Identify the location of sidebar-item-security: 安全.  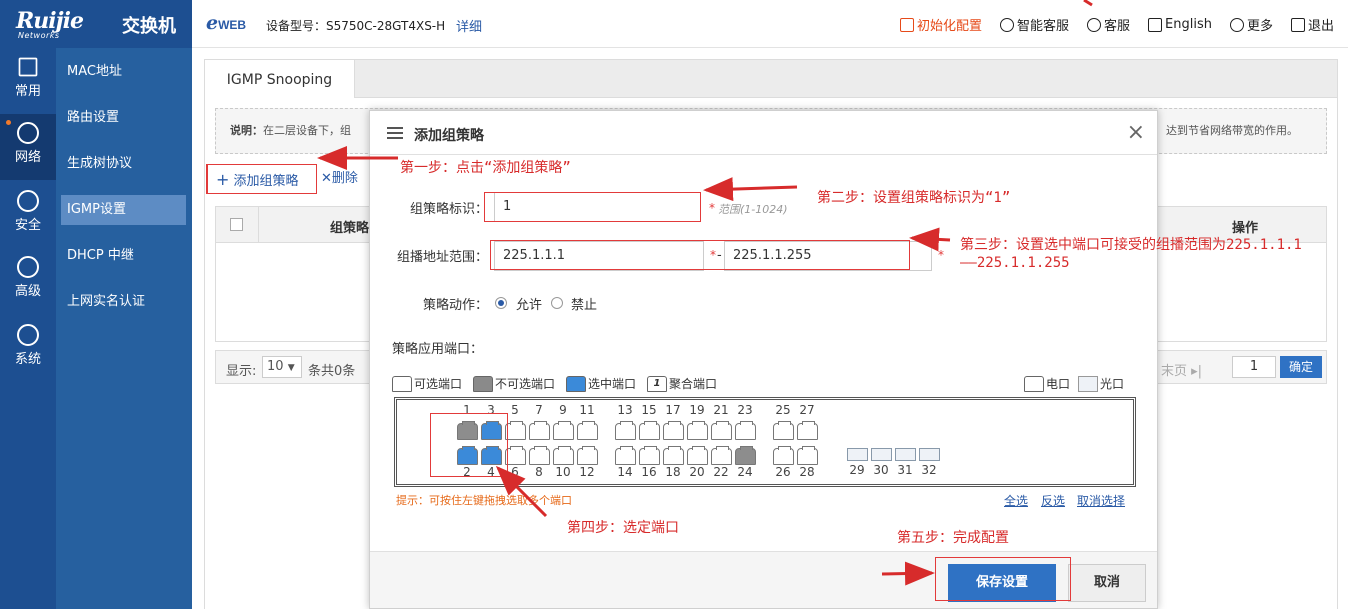
(28, 215).